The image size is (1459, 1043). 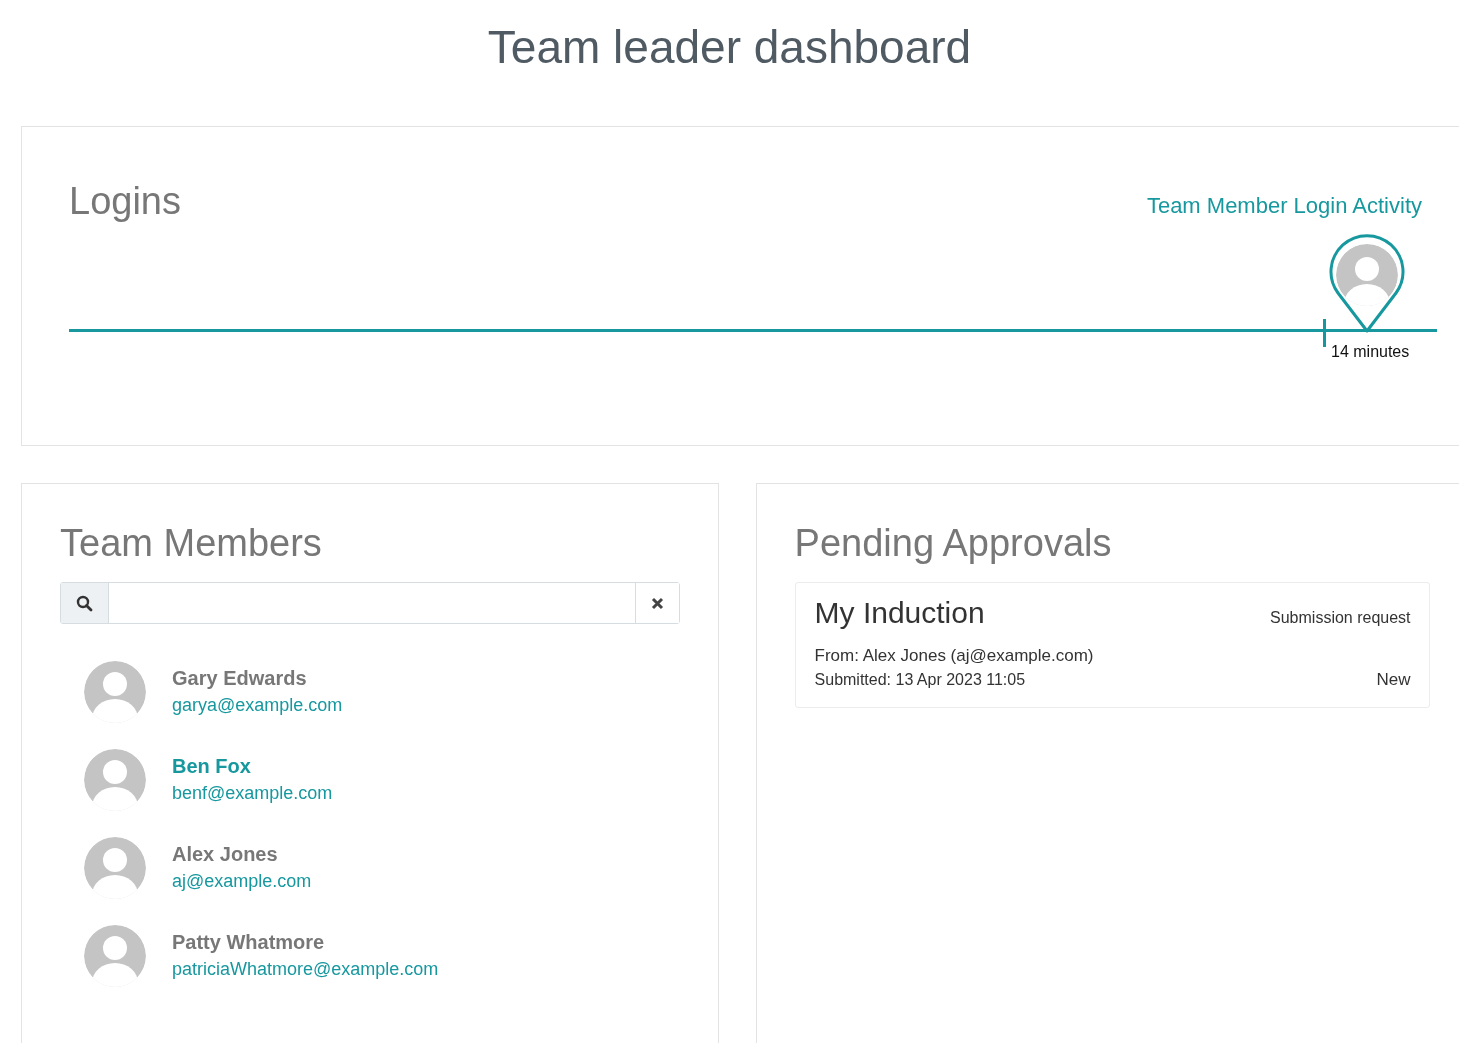 What do you see at coordinates (953, 543) in the screenshot?
I see `section-title: Pending Approvals` at bounding box center [953, 543].